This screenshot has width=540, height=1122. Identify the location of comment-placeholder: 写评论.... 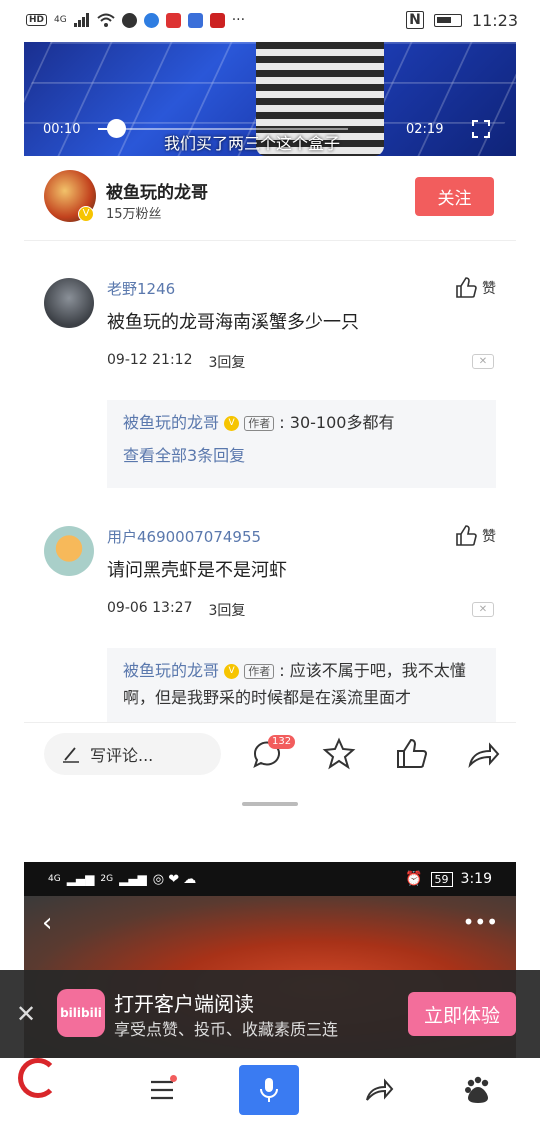
(122, 755).